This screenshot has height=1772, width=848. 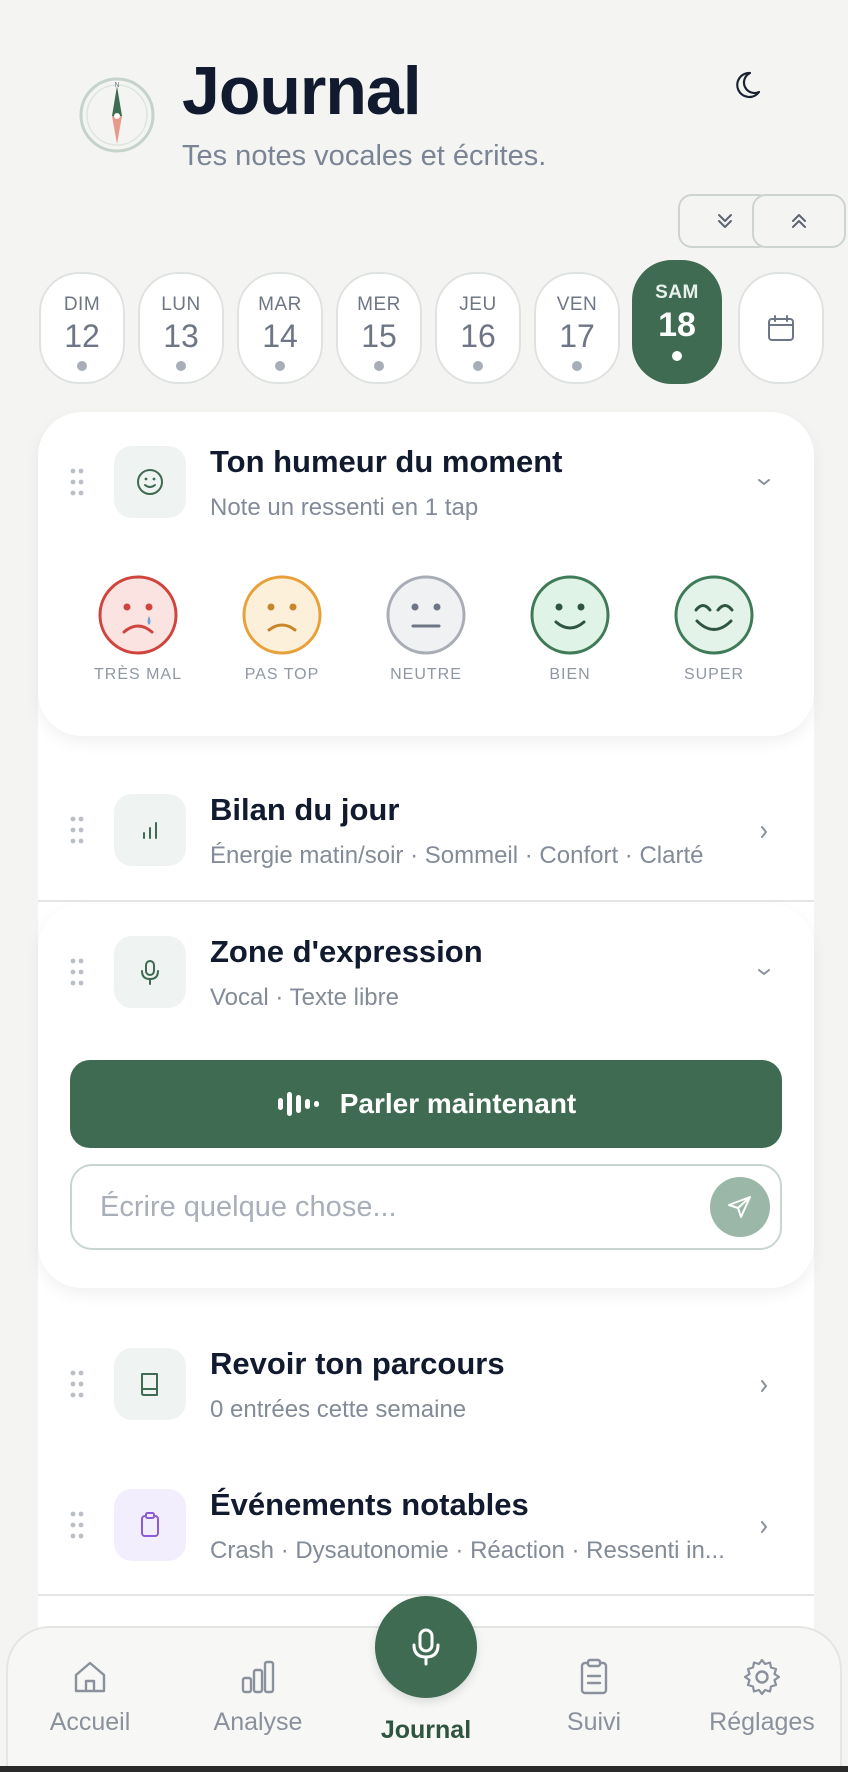 I want to click on system-bar, so click(x=424, y=1769).